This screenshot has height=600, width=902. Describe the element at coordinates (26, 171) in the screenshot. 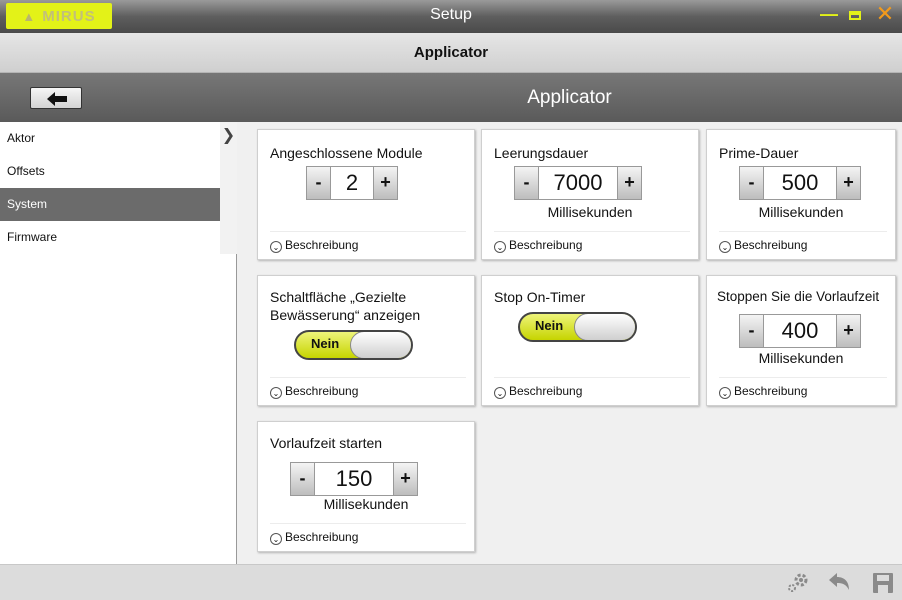

I see `sidebar-item-label: Offsets` at that location.